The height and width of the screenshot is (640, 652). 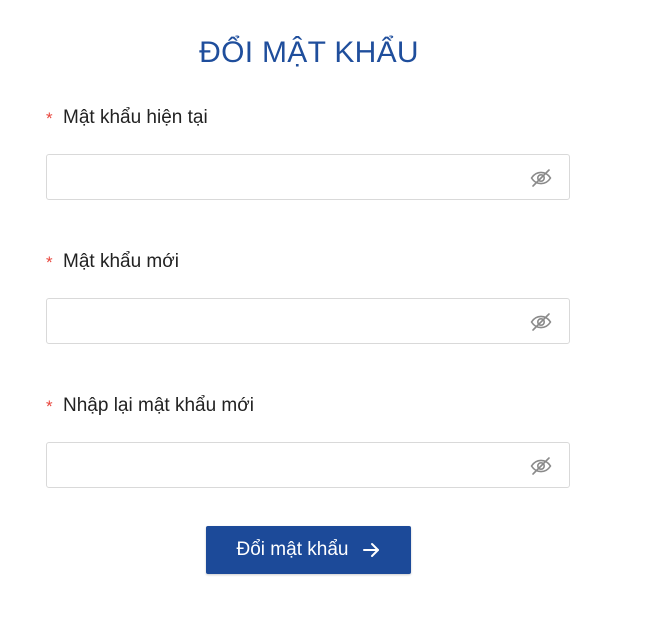 I want to click on confirm-password-label: * Nhập lại mật khẩu mới, so click(x=150, y=406).